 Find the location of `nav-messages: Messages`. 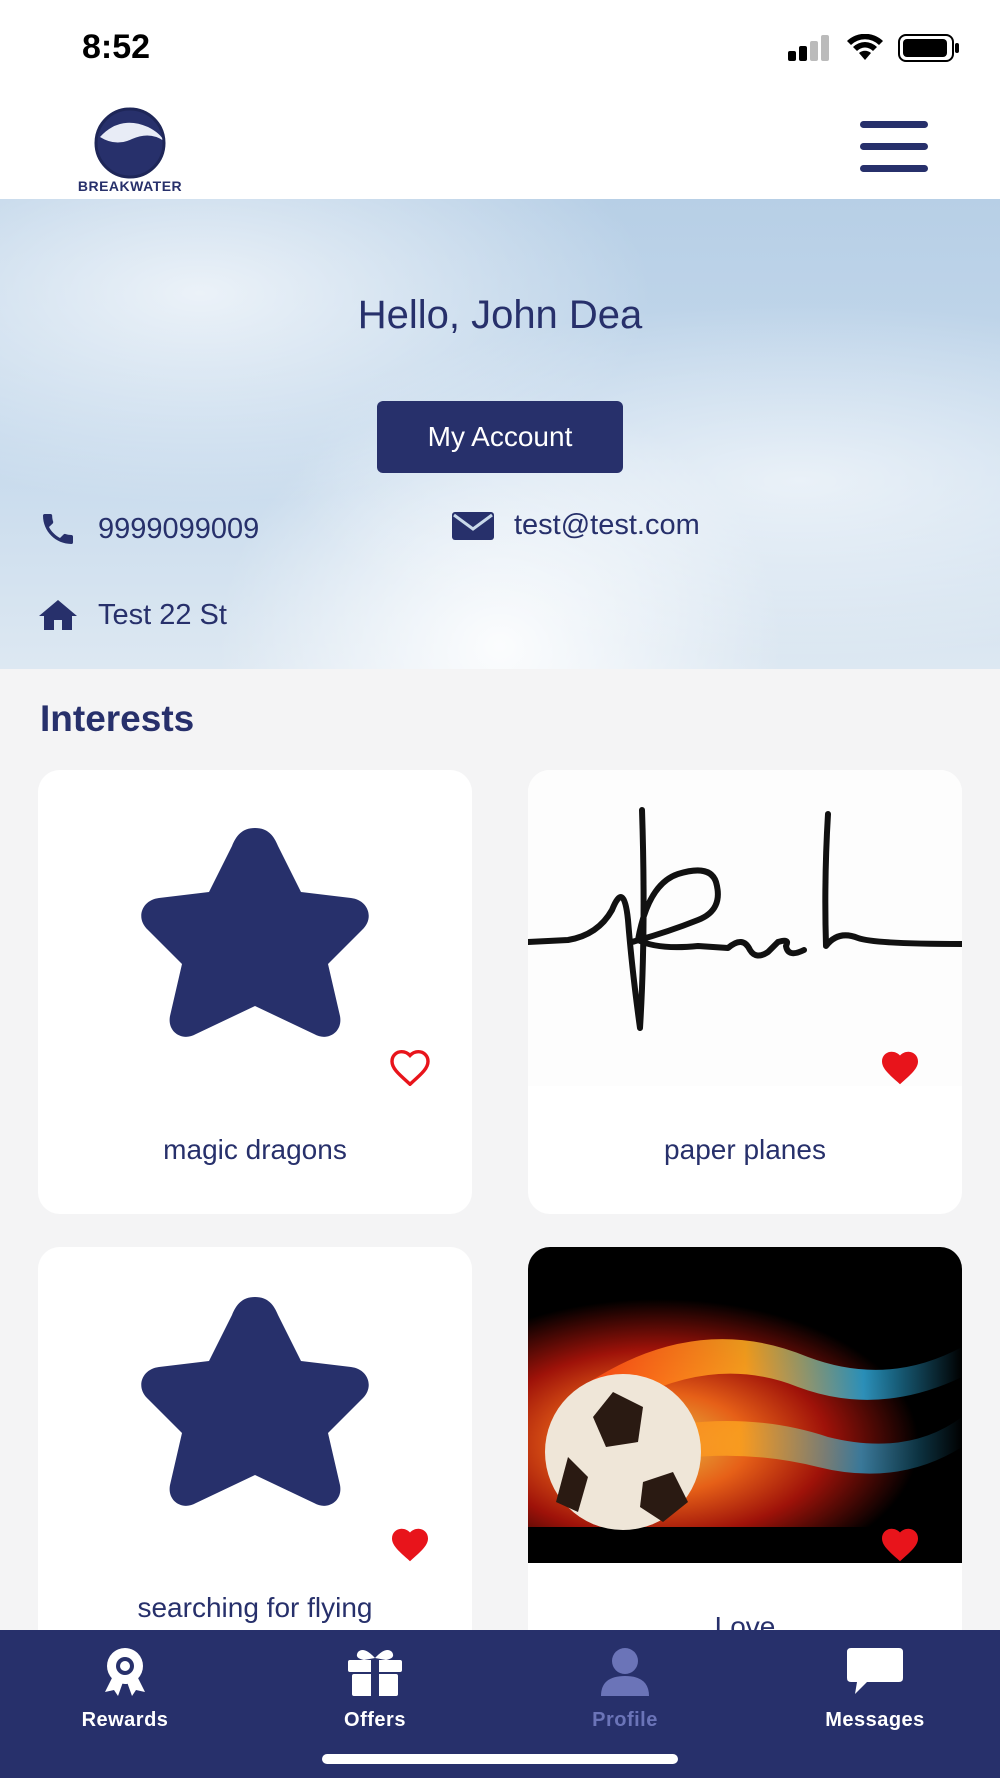

nav-messages: Messages is located at coordinates (875, 1689).